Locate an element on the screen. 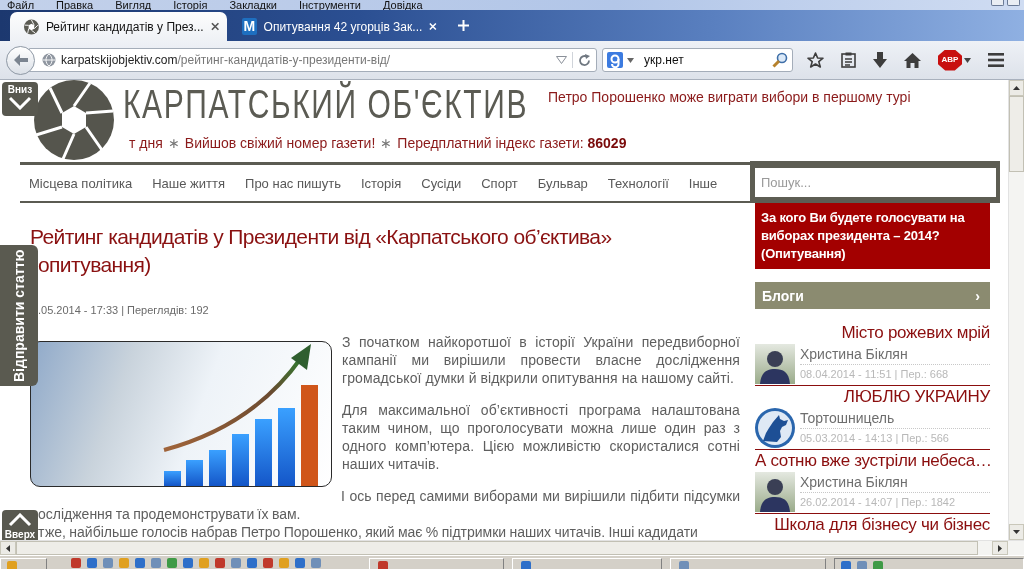 The width and height of the screenshot is (1024, 569). nav-link: Про нас пишуть is located at coordinates (293, 183).